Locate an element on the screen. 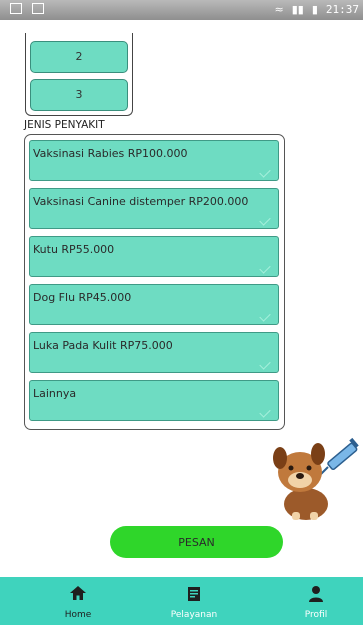  nav-item-profil: Profil is located at coordinates (316, 601).